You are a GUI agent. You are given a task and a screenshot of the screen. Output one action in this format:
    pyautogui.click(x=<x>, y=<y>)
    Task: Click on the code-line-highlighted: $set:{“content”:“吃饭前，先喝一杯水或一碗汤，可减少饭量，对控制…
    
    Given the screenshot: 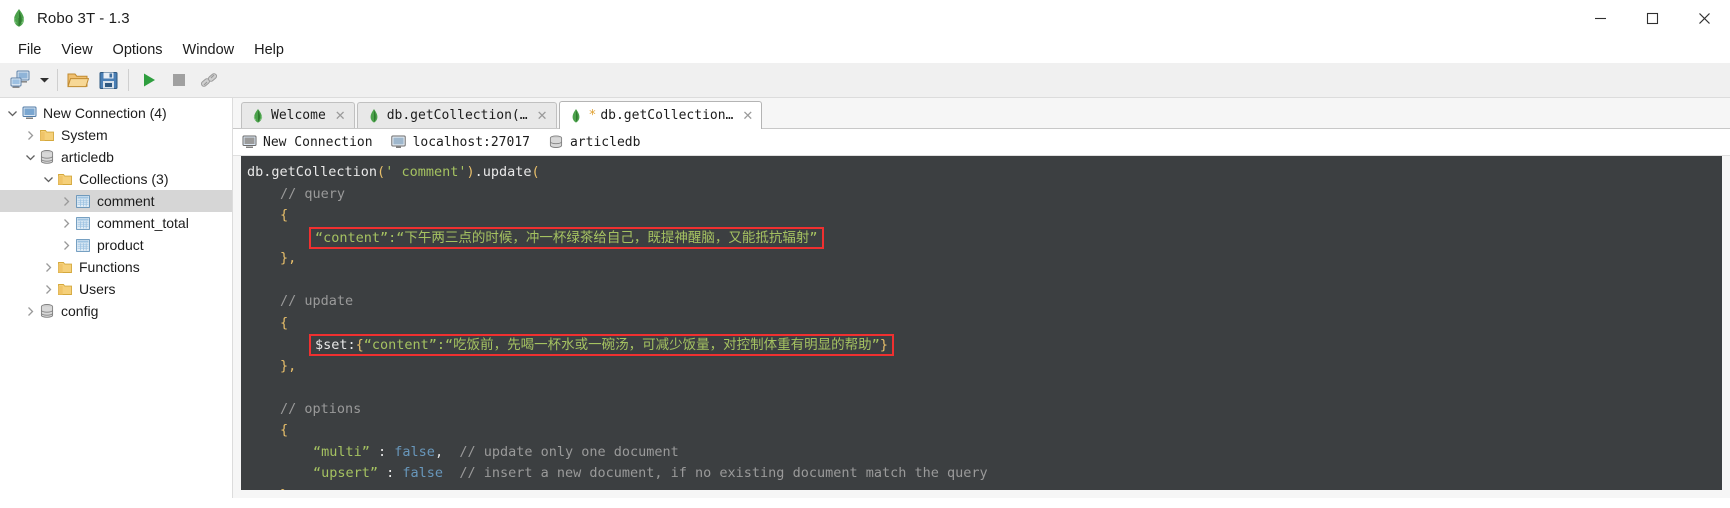 What is the action you would take?
    pyautogui.click(x=984, y=345)
    